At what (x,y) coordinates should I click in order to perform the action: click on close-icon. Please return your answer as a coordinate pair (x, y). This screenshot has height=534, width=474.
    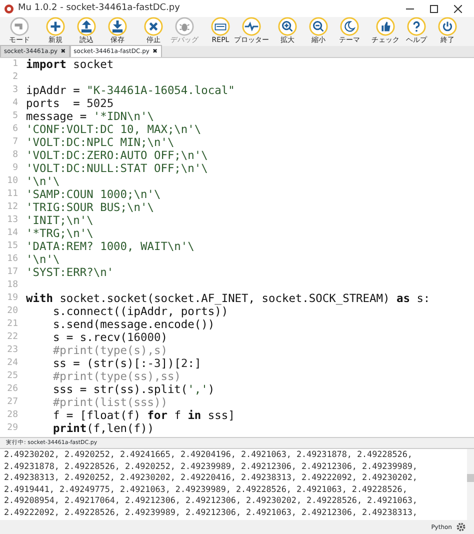
    Looking at the image, I should click on (458, 8).